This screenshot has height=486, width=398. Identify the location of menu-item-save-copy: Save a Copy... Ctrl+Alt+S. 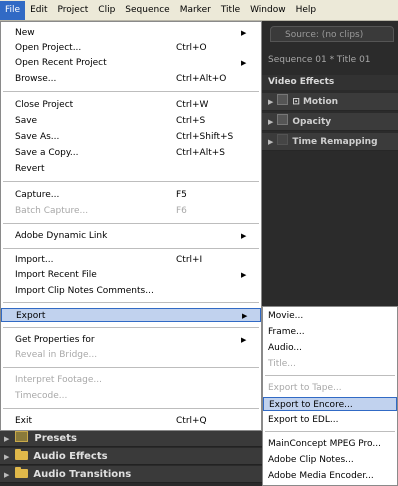
(131, 153).